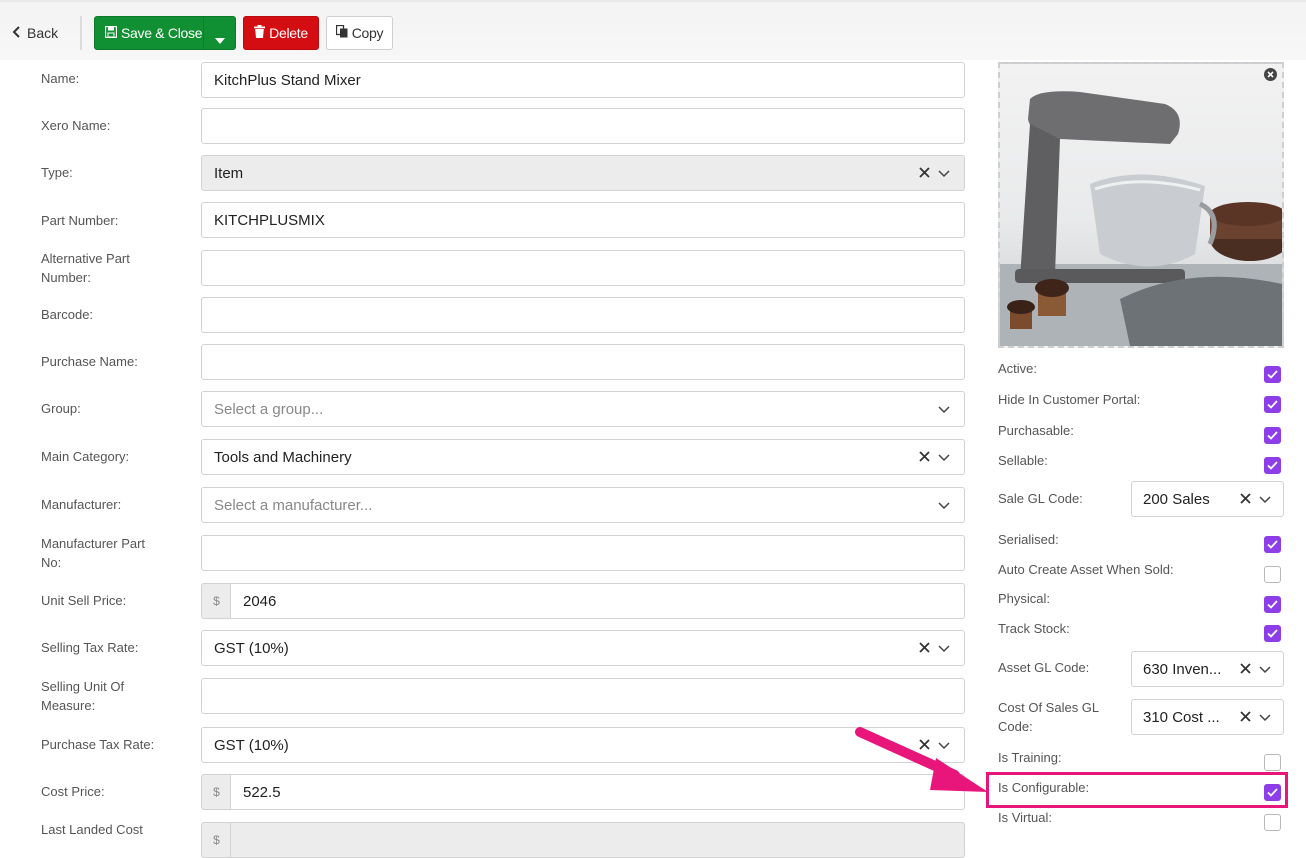  What do you see at coordinates (1030, 757) in the screenshot?
I see `is-training-label: Is Training:` at bounding box center [1030, 757].